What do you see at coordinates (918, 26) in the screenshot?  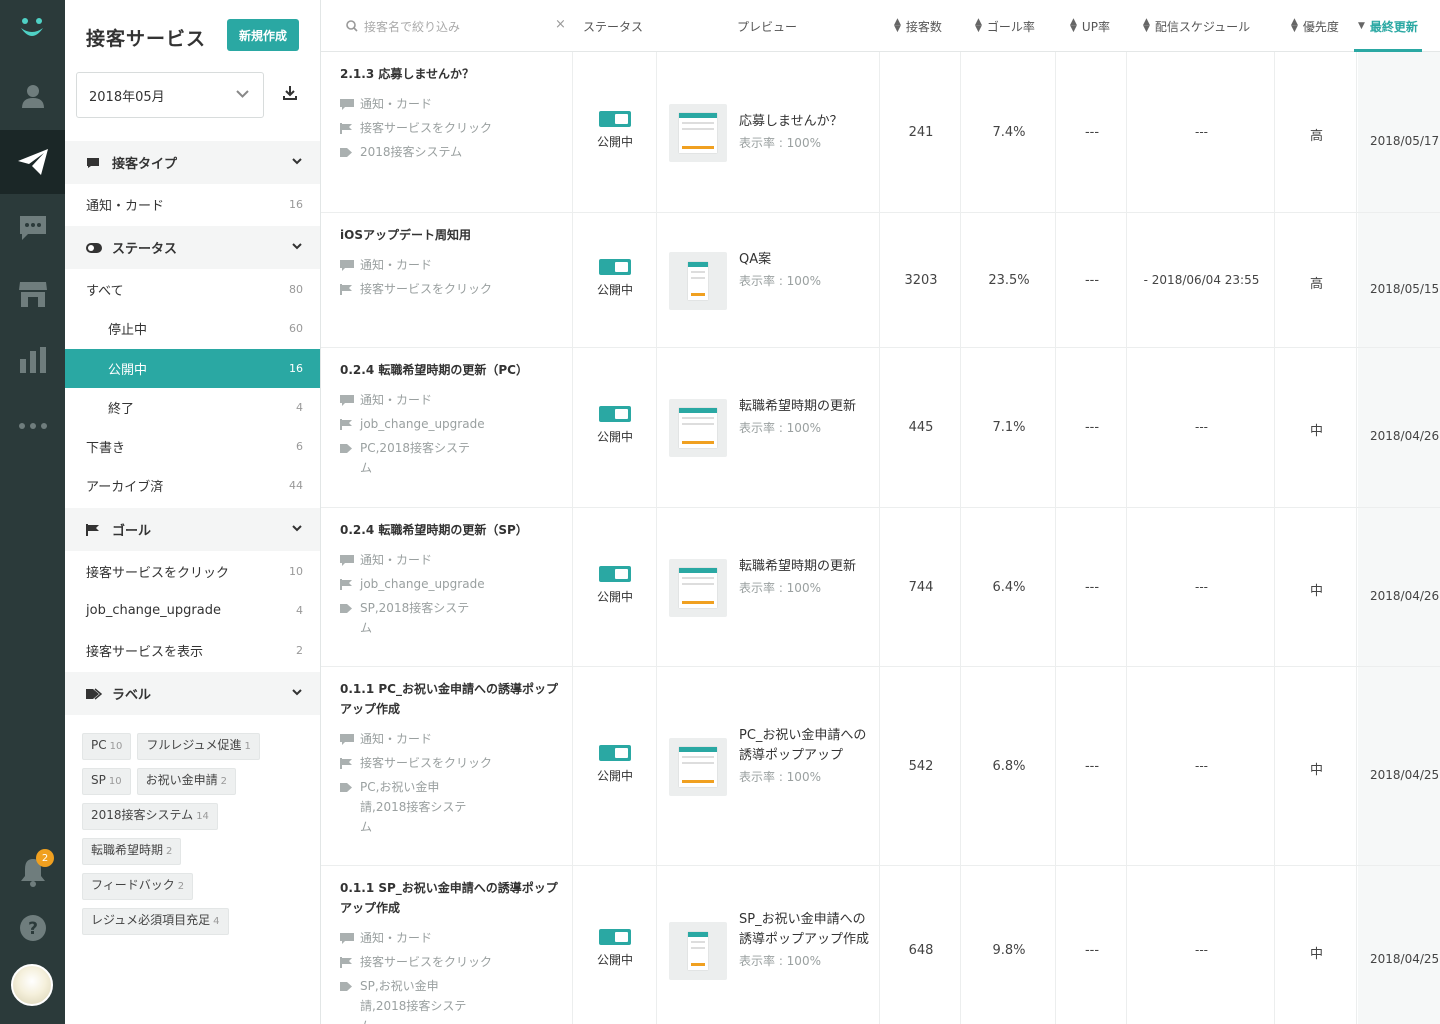 I see `col-visitors-sort: ▲ ▼ 接客数` at bounding box center [918, 26].